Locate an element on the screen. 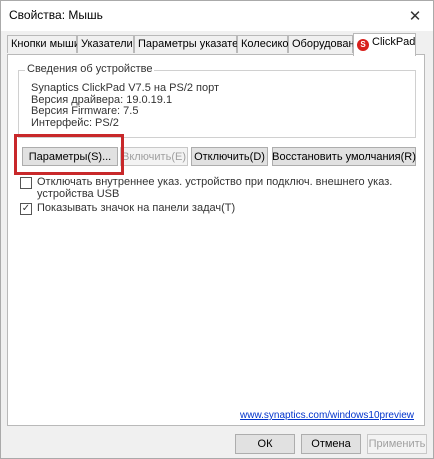 The height and width of the screenshot is (459, 434). window-title: Свойства: Мышь is located at coordinates (56, 15).